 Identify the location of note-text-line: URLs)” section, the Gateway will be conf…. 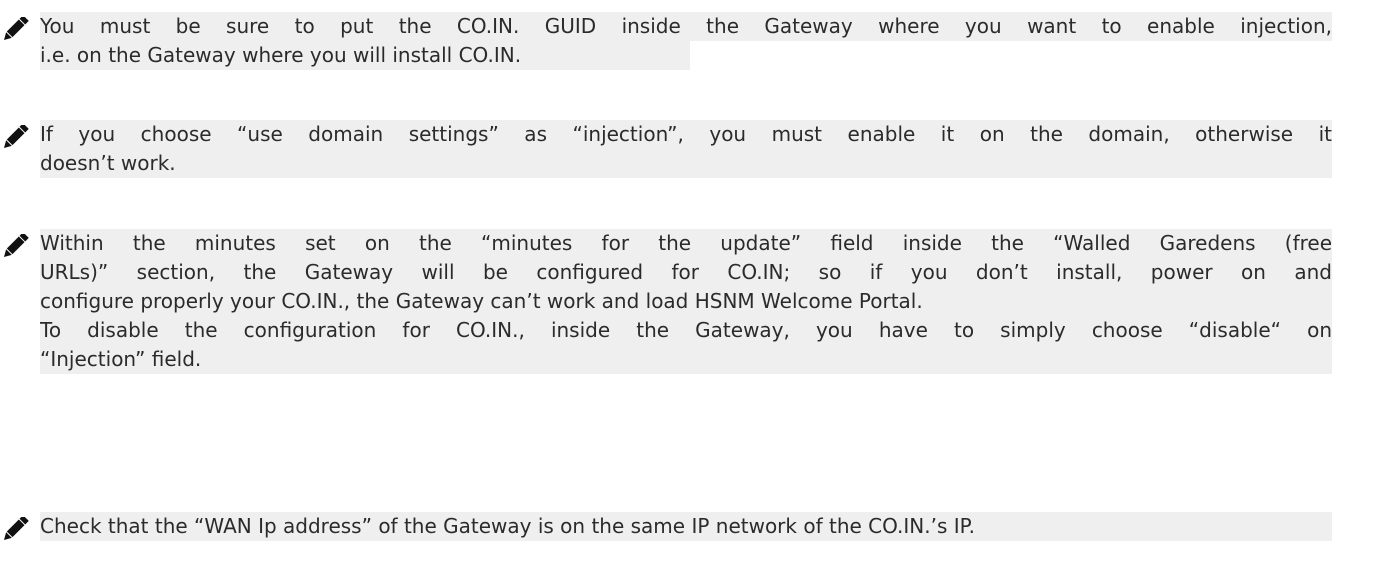
(686, 272).